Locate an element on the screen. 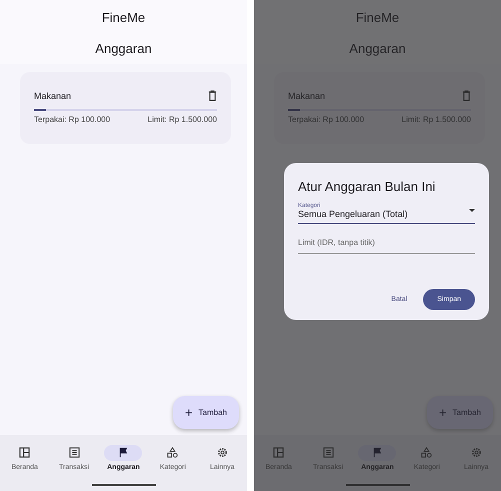  trash-icon is located at coordinates (212, 95).